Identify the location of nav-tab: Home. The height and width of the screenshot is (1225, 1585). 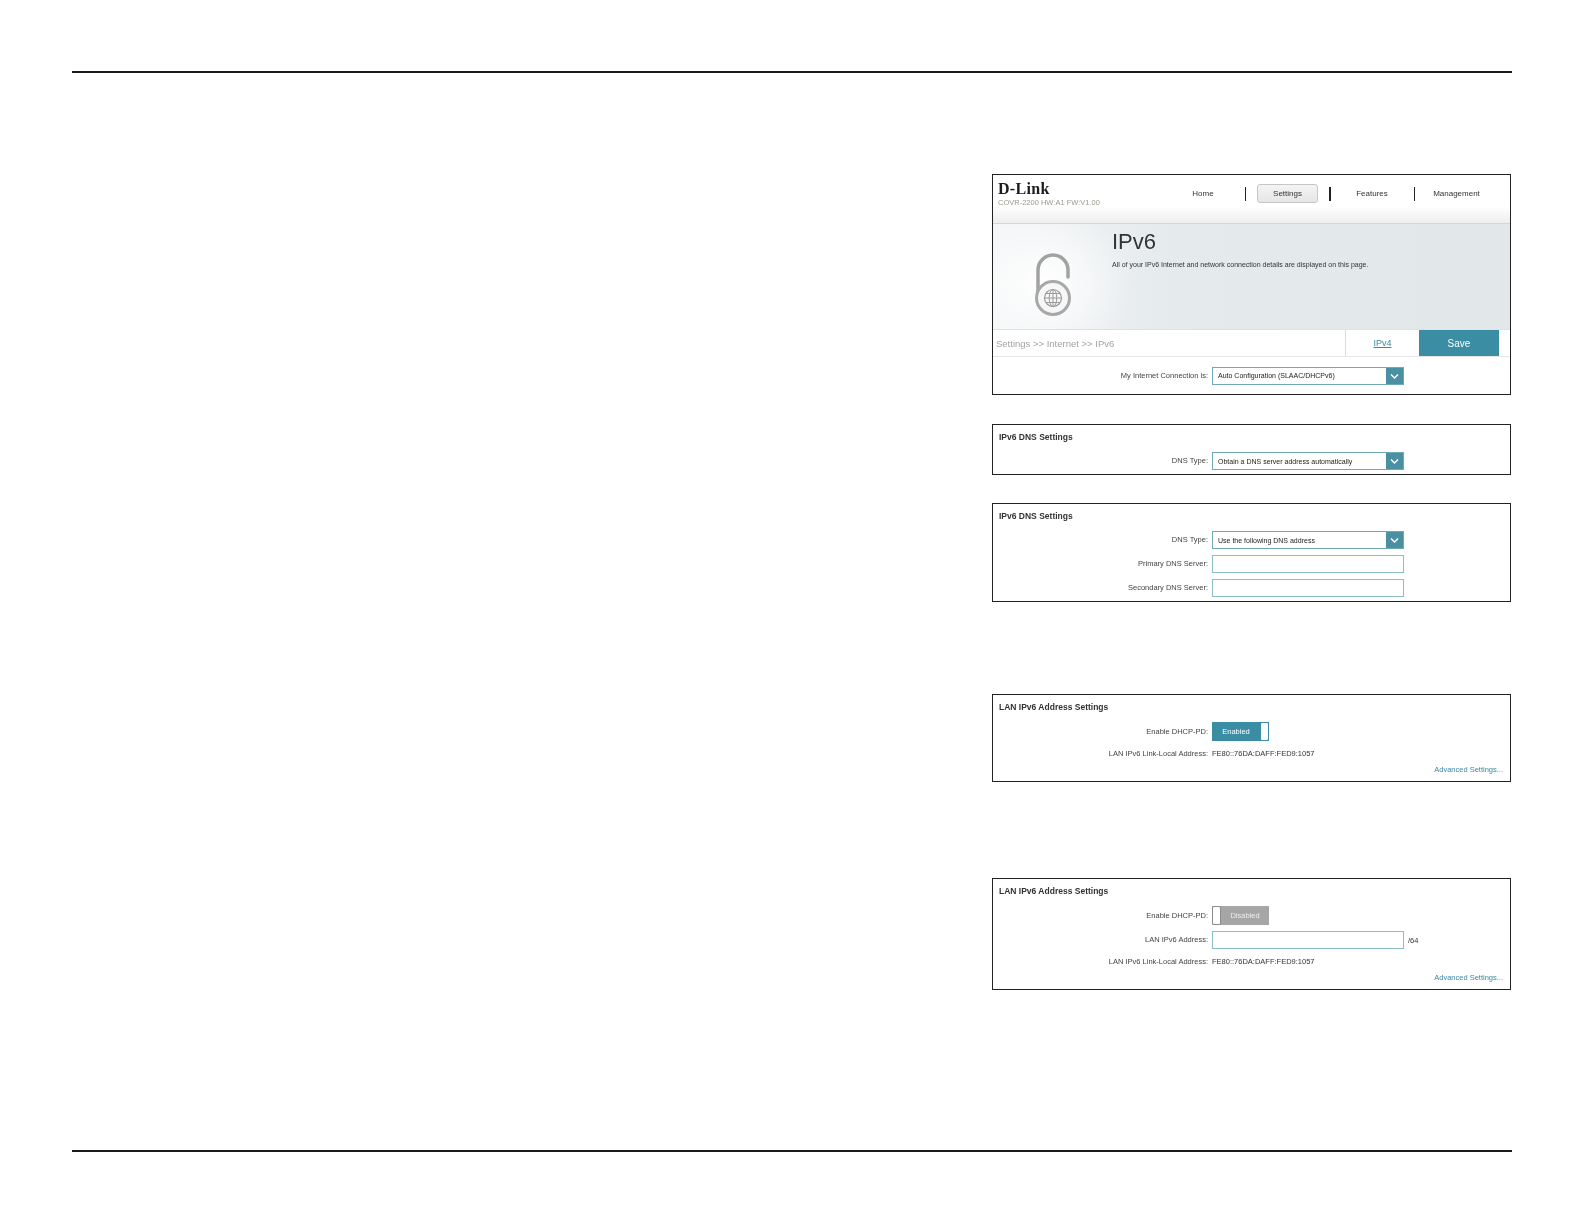
(1203, 193).